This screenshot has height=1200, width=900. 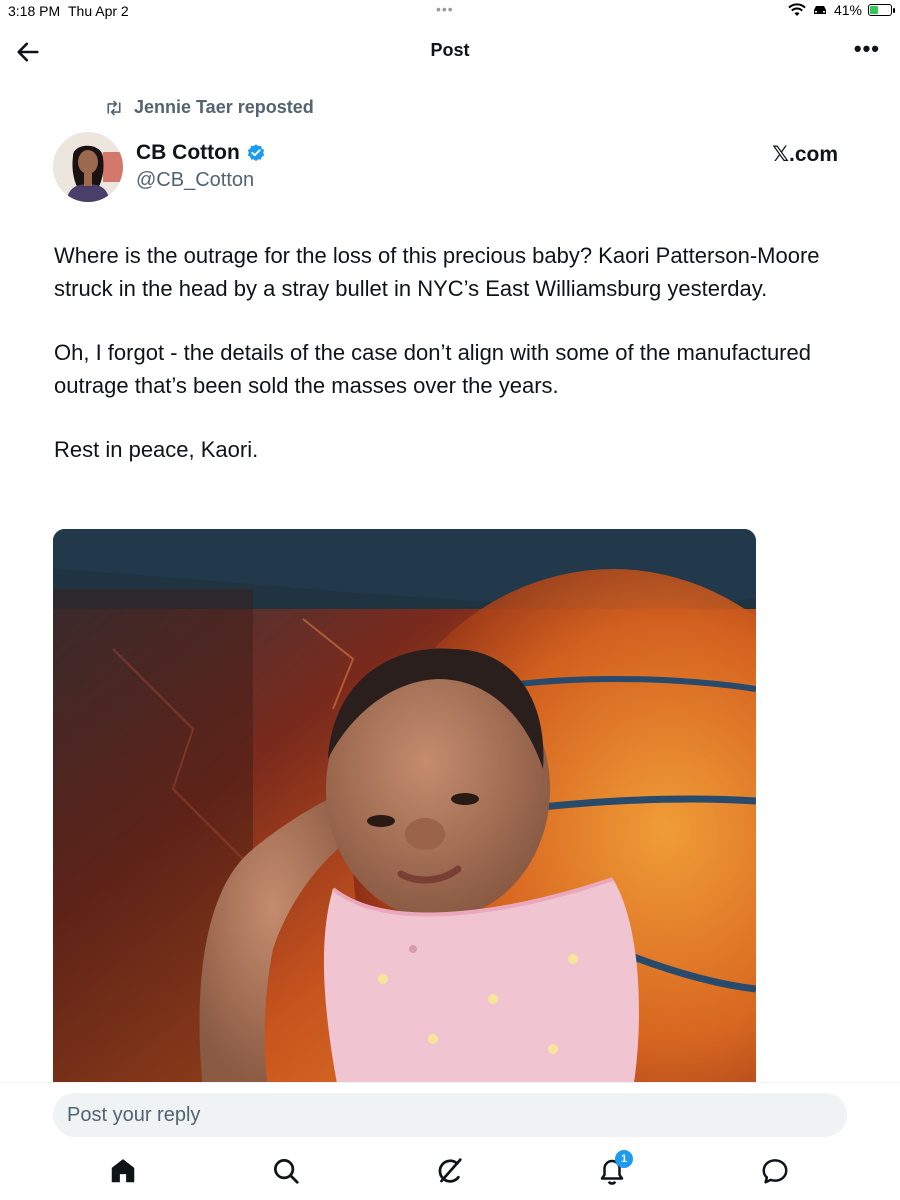 What do you see at coordinates (255, 153) in the screenshot?
I see `verified-badge-icon` at bounding box center [255, 153].